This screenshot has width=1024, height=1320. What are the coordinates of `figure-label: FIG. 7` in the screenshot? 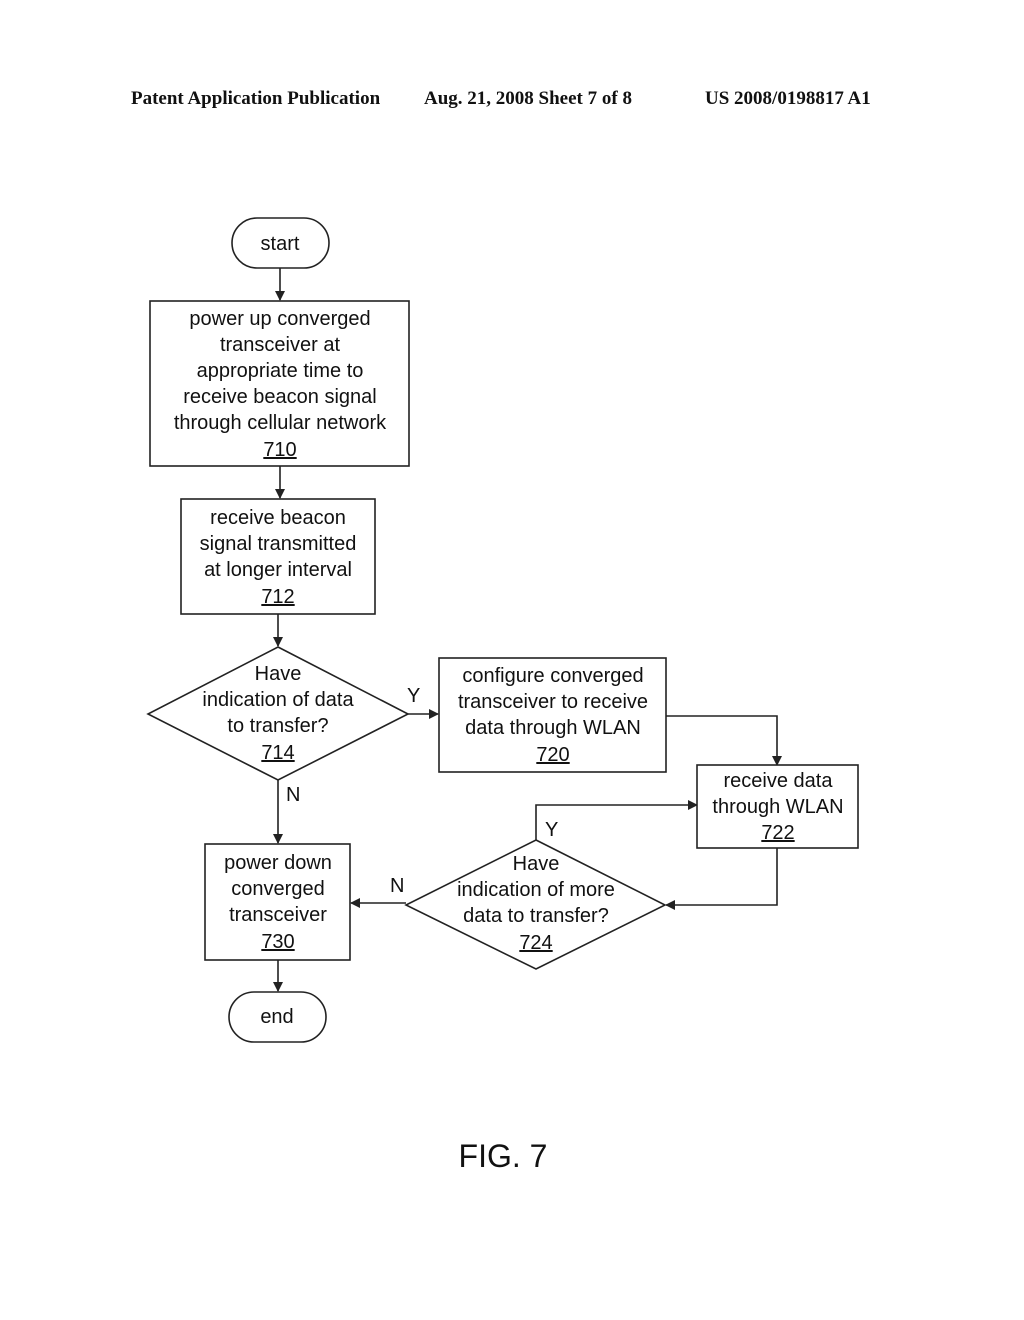 It's located at (503, 1156).